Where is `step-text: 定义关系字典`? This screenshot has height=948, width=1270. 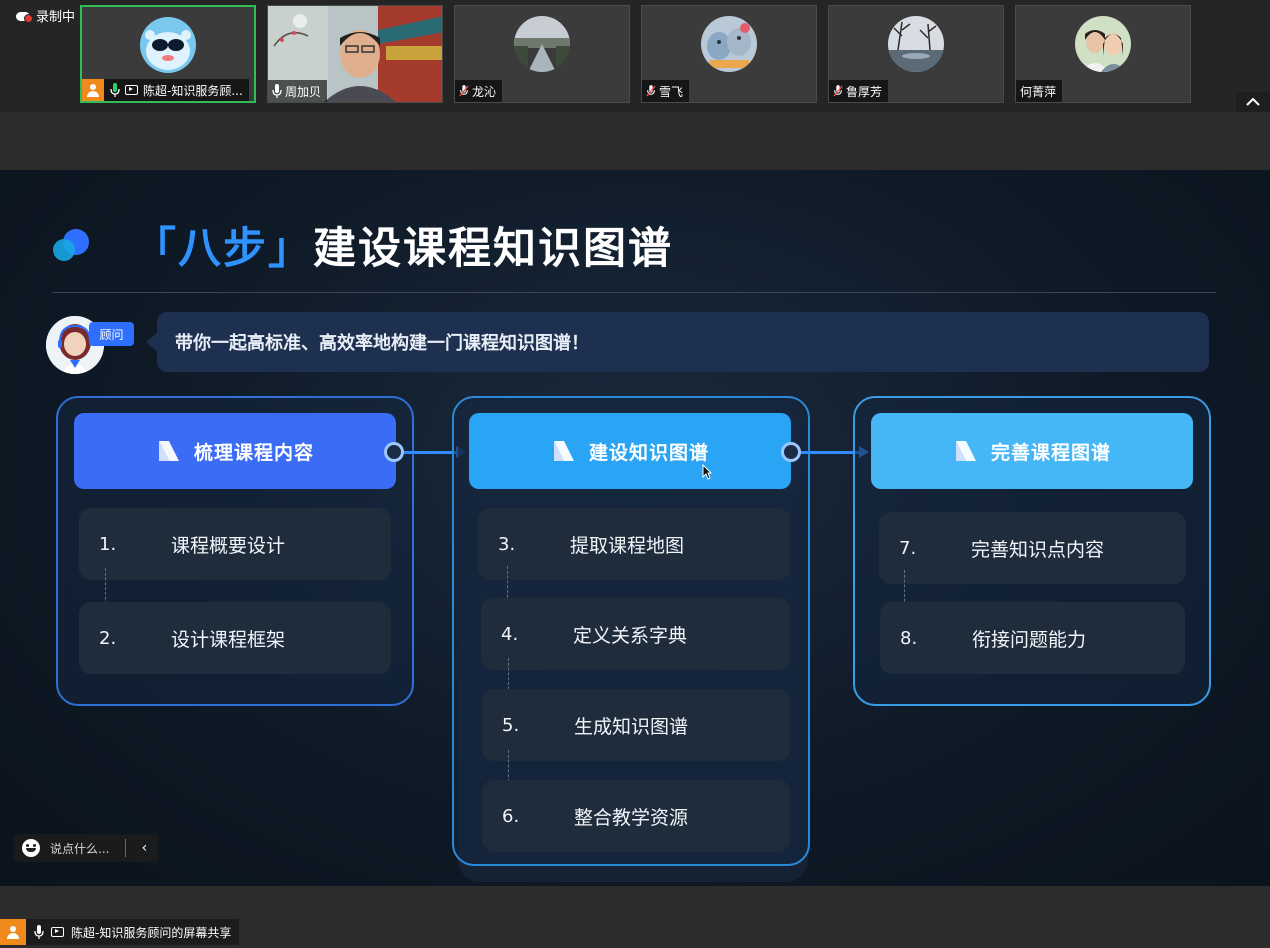 step-text: 定义关系字典 is located at coordinates (630, 635).